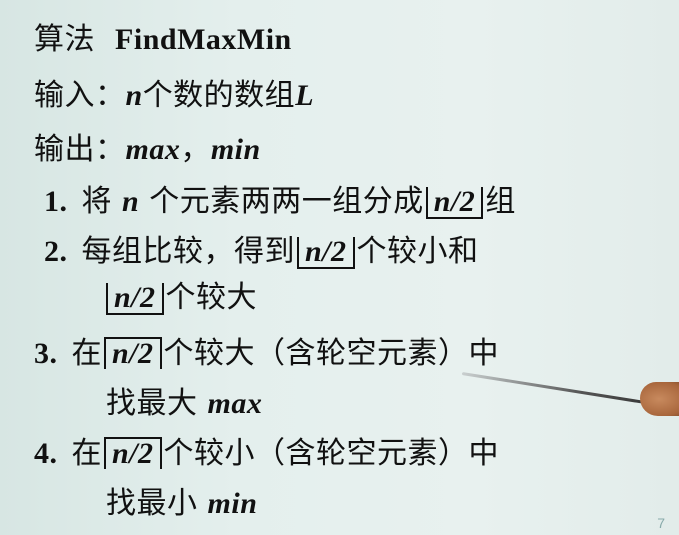 The image size is (679, 535). What do you see at coordinates (500, 201) in the screenshot?
I see `step-text: 组` at bounding box center [500, 201].